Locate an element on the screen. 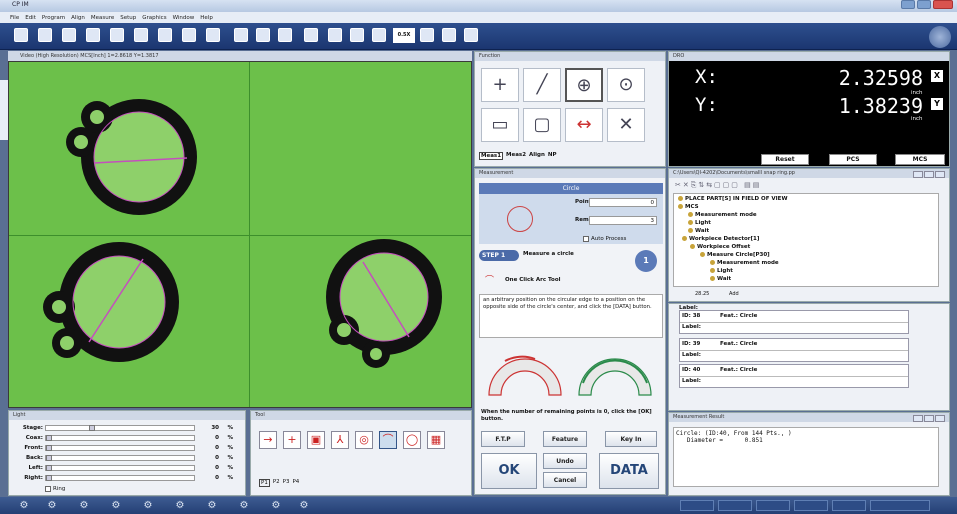 The width and height of the screenshot is (957, 514). reset-button: Reset is located at coordinates (785, 159).